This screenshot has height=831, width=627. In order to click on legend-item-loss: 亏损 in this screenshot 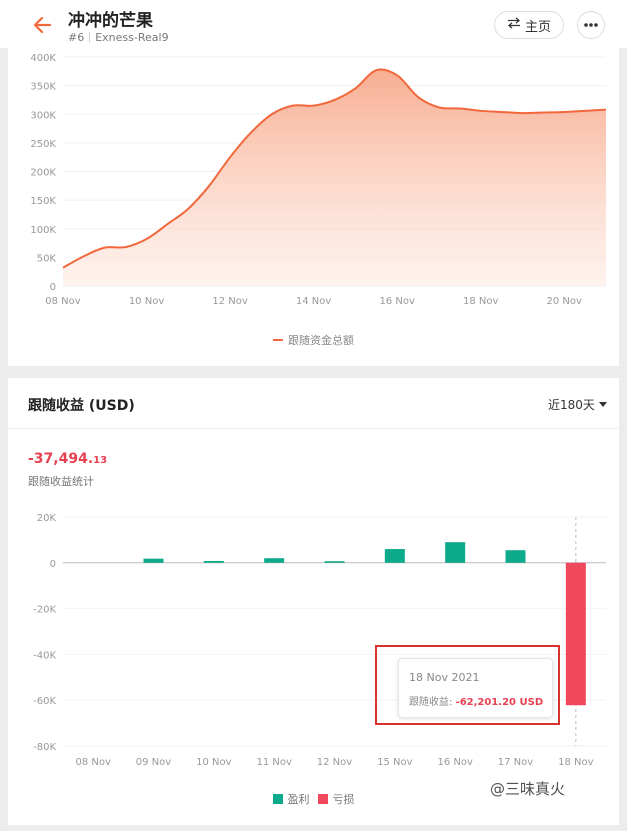, I will do `click(336, 799)`.